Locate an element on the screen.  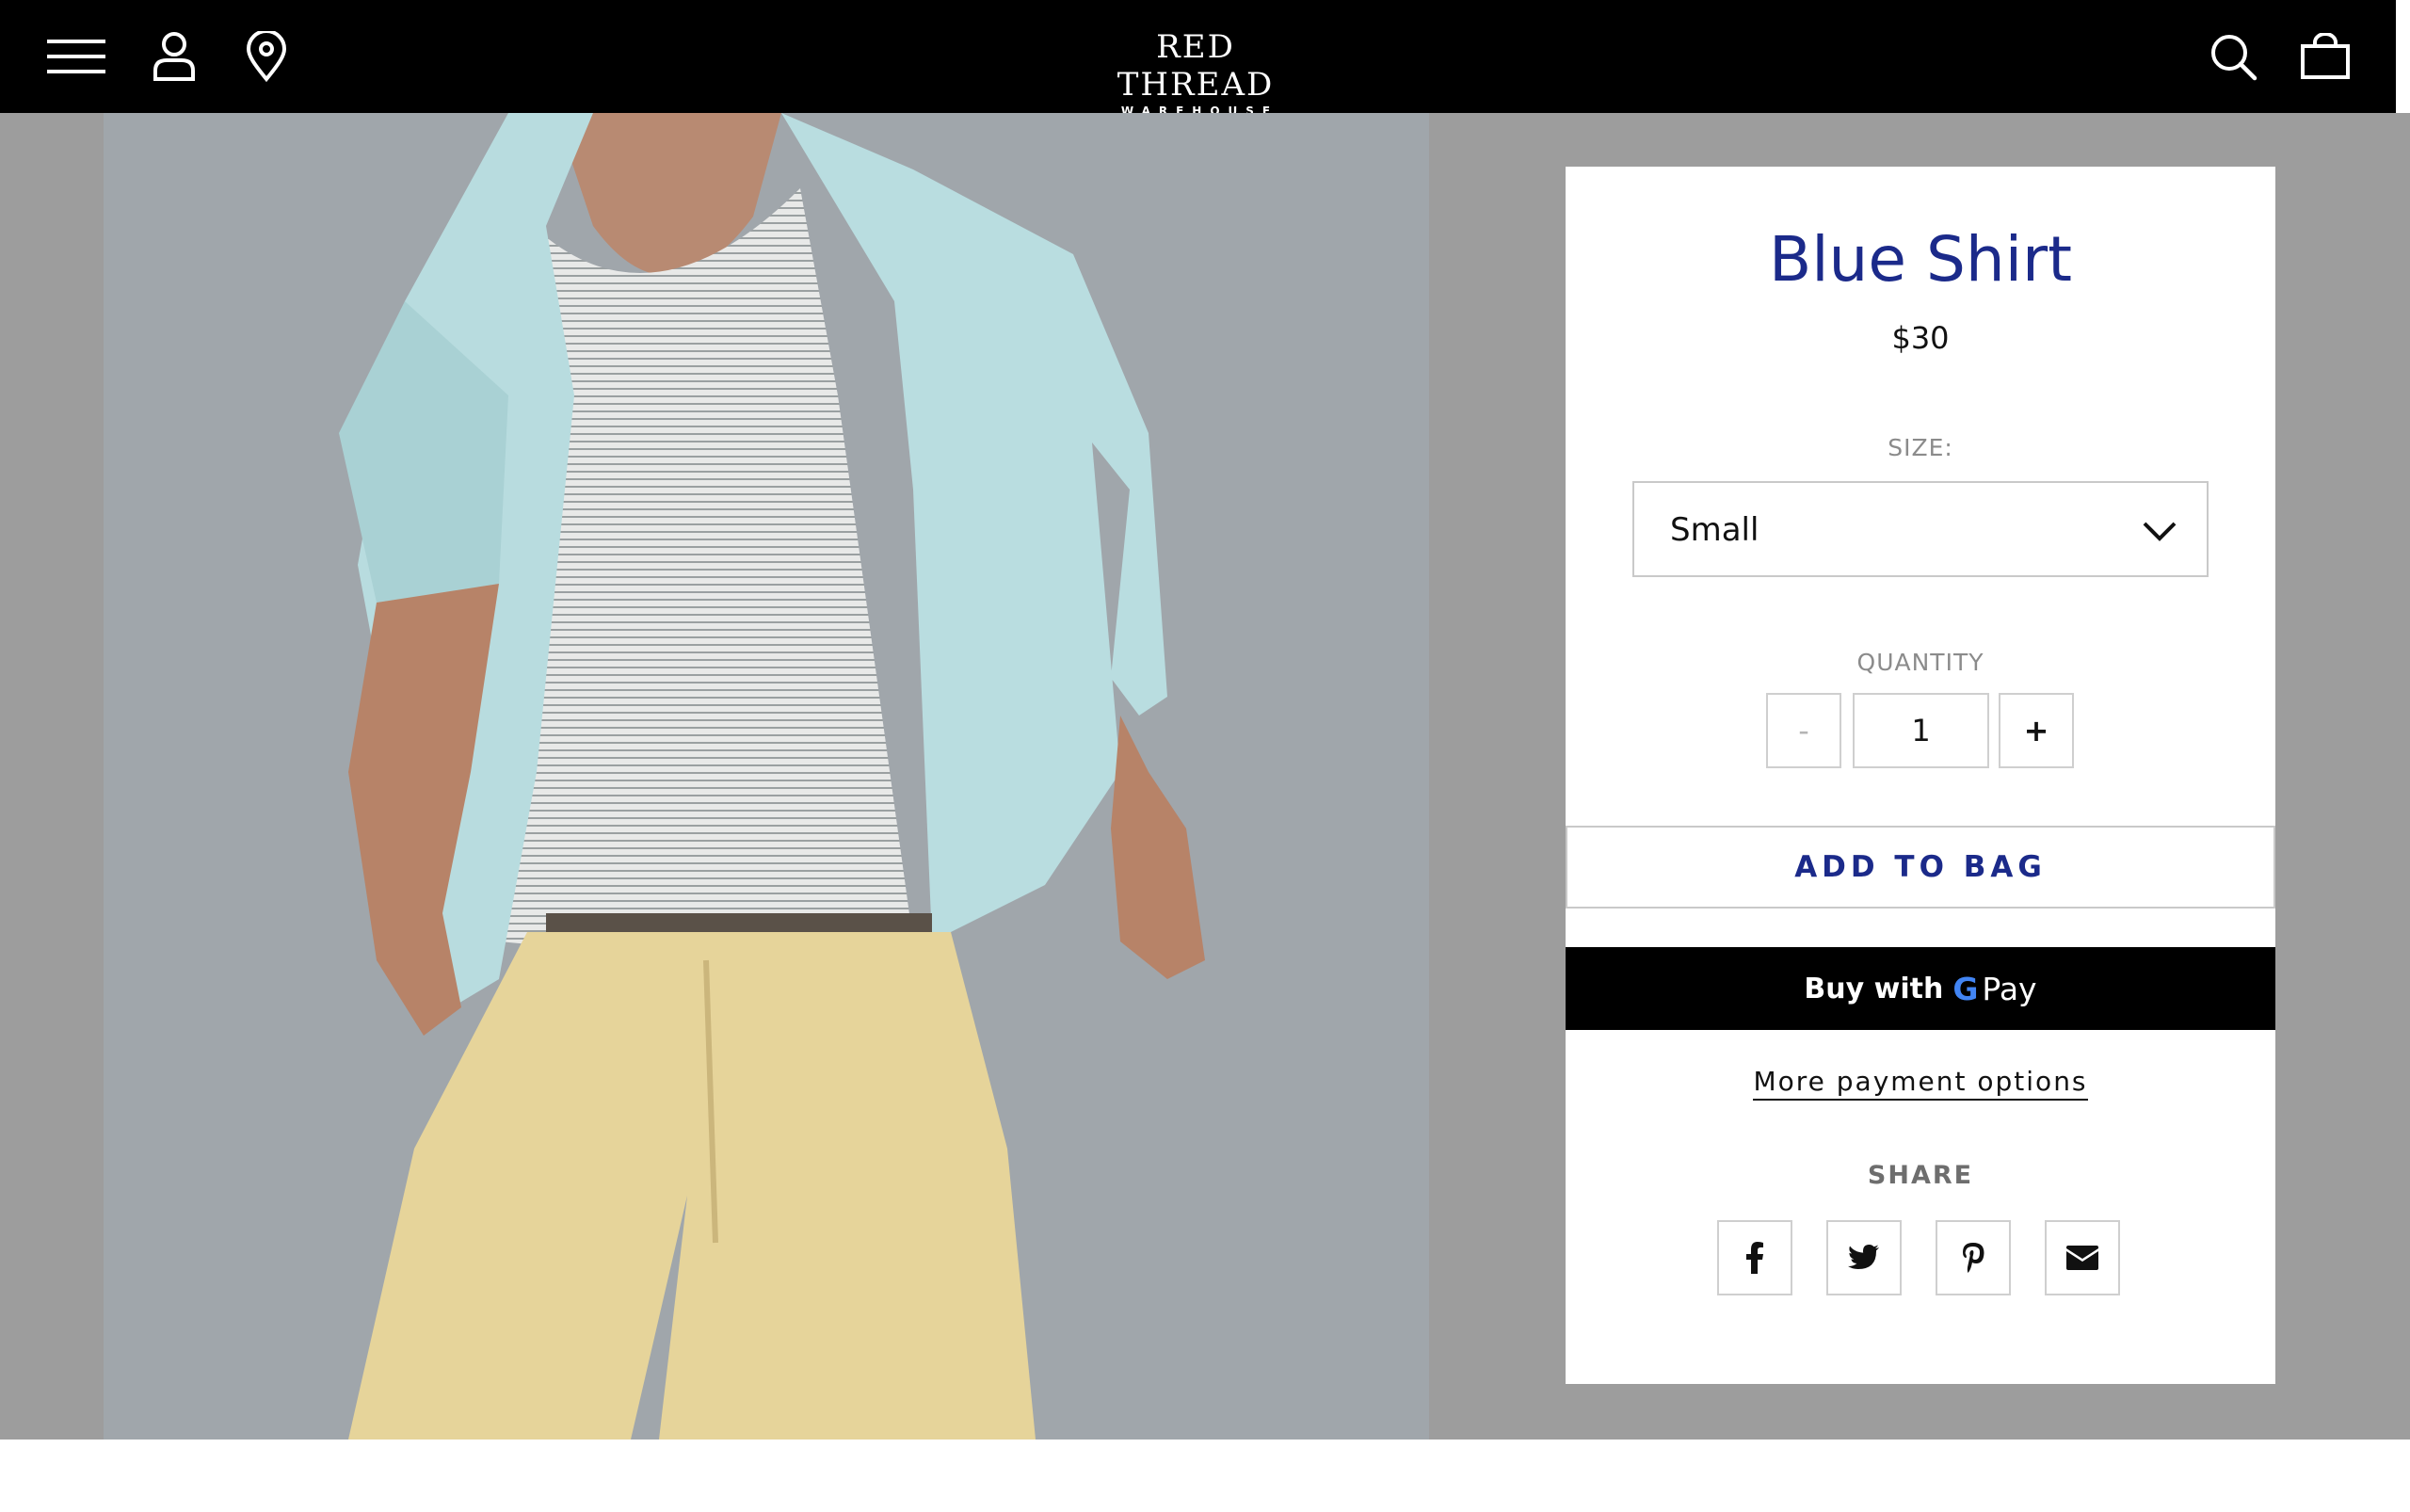
share-email-button is located at coordinates (2082, 1257).